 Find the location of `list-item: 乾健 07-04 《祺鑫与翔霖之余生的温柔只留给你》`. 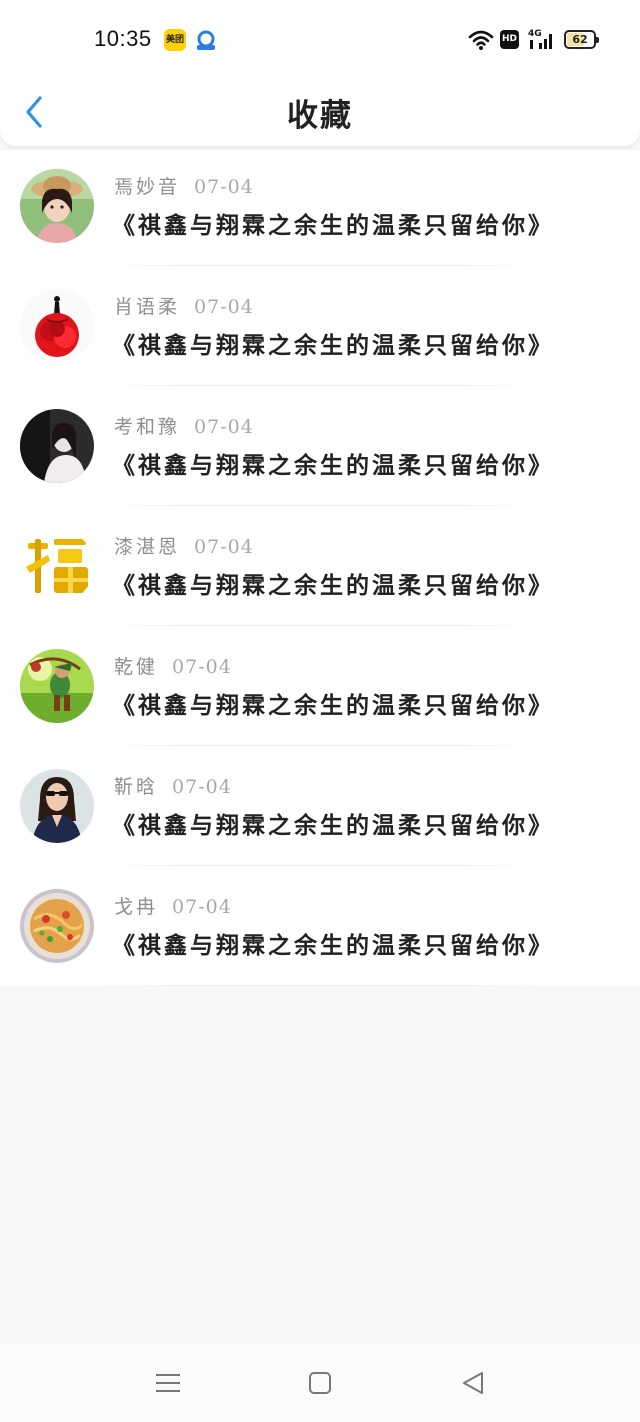

list-item: 乾健 07-04 《祺鑫与翔霖之余生的温柔只留给你》 is located at coordinates (320, 690).